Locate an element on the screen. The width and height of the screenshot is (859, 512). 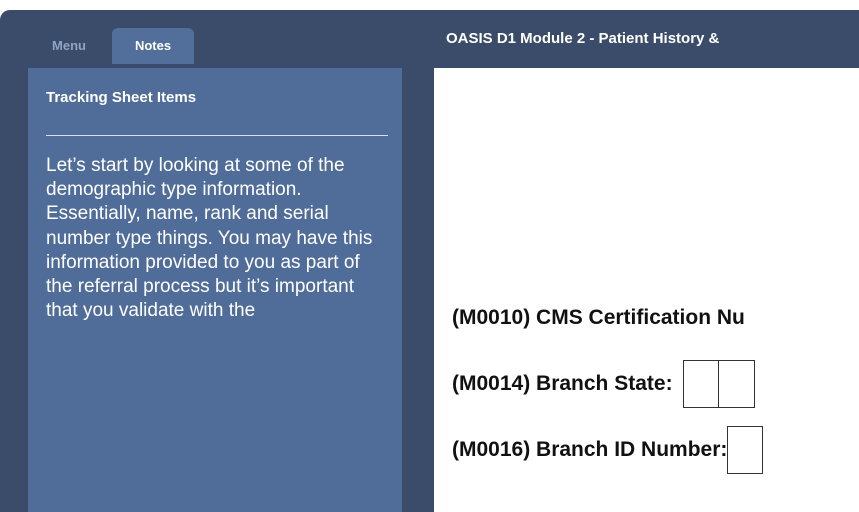
notes-divider is located at coordinates (217, 135).